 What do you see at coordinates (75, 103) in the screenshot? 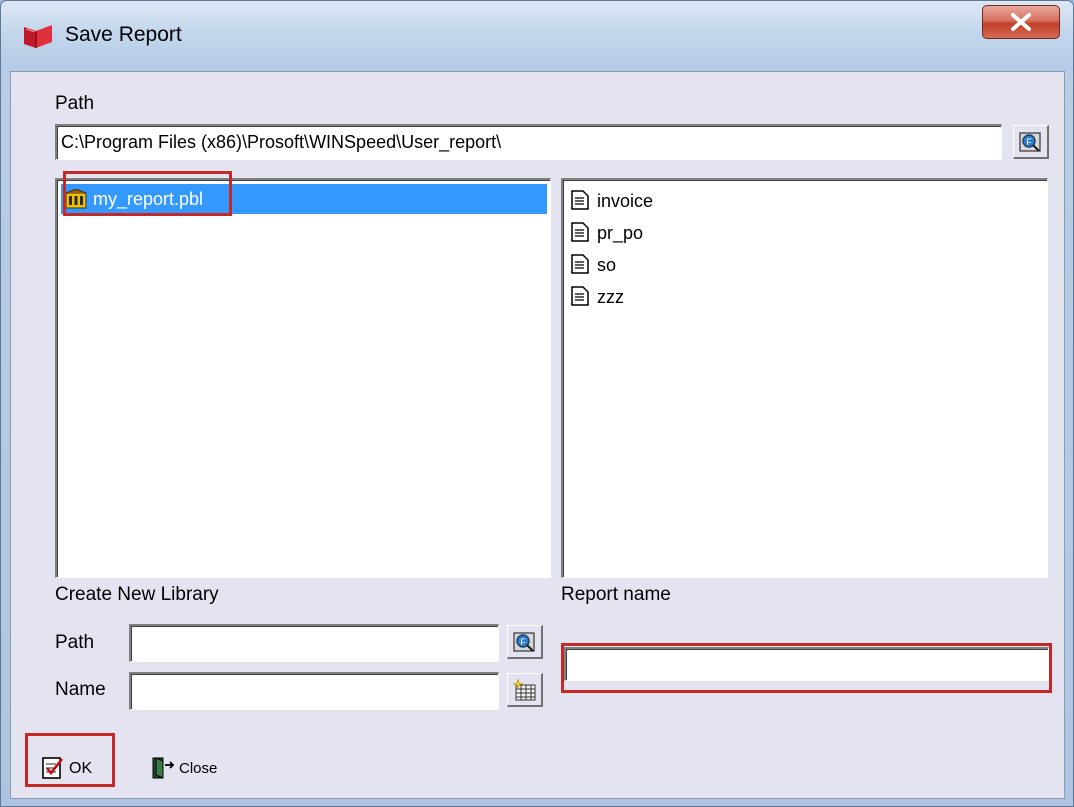
I see `path-label: Path` at bounding box center [75, 103].